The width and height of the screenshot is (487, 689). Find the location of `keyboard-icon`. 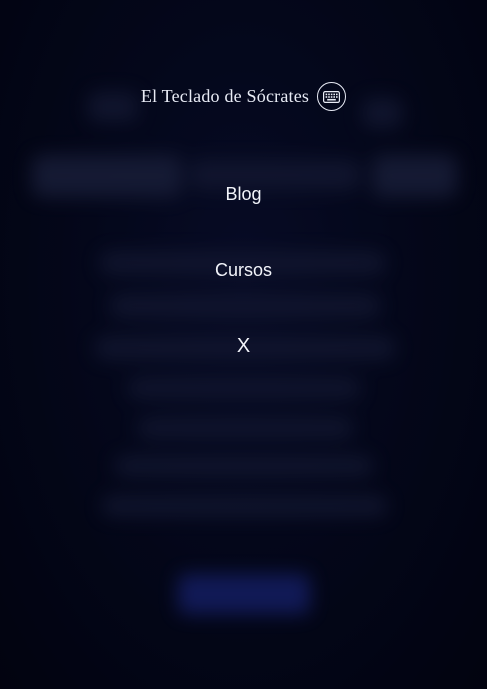

keyboard-icon is located at coordinates (332, 96).